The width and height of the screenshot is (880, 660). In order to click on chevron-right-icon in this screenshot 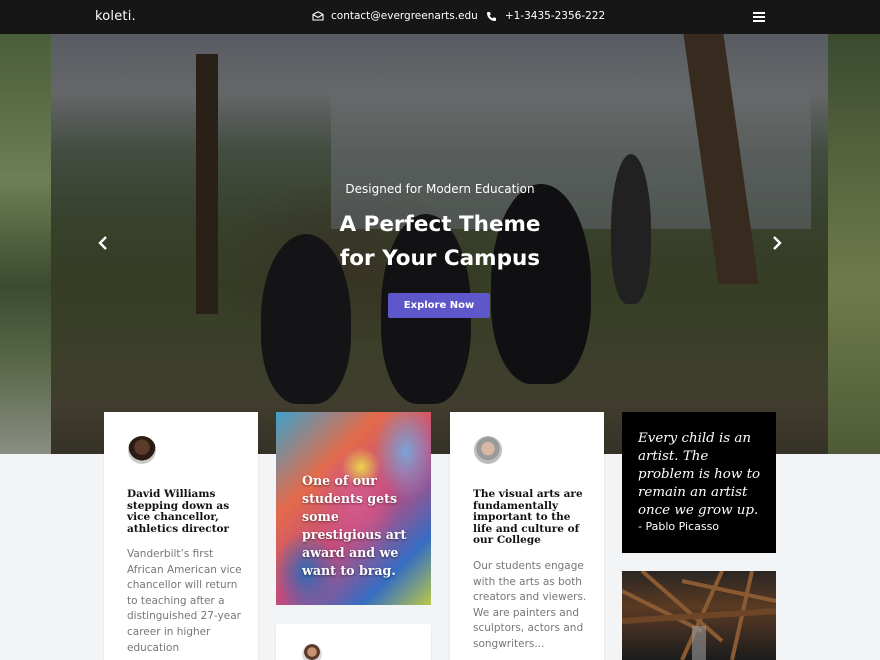, I will do `click(777, 243)`.